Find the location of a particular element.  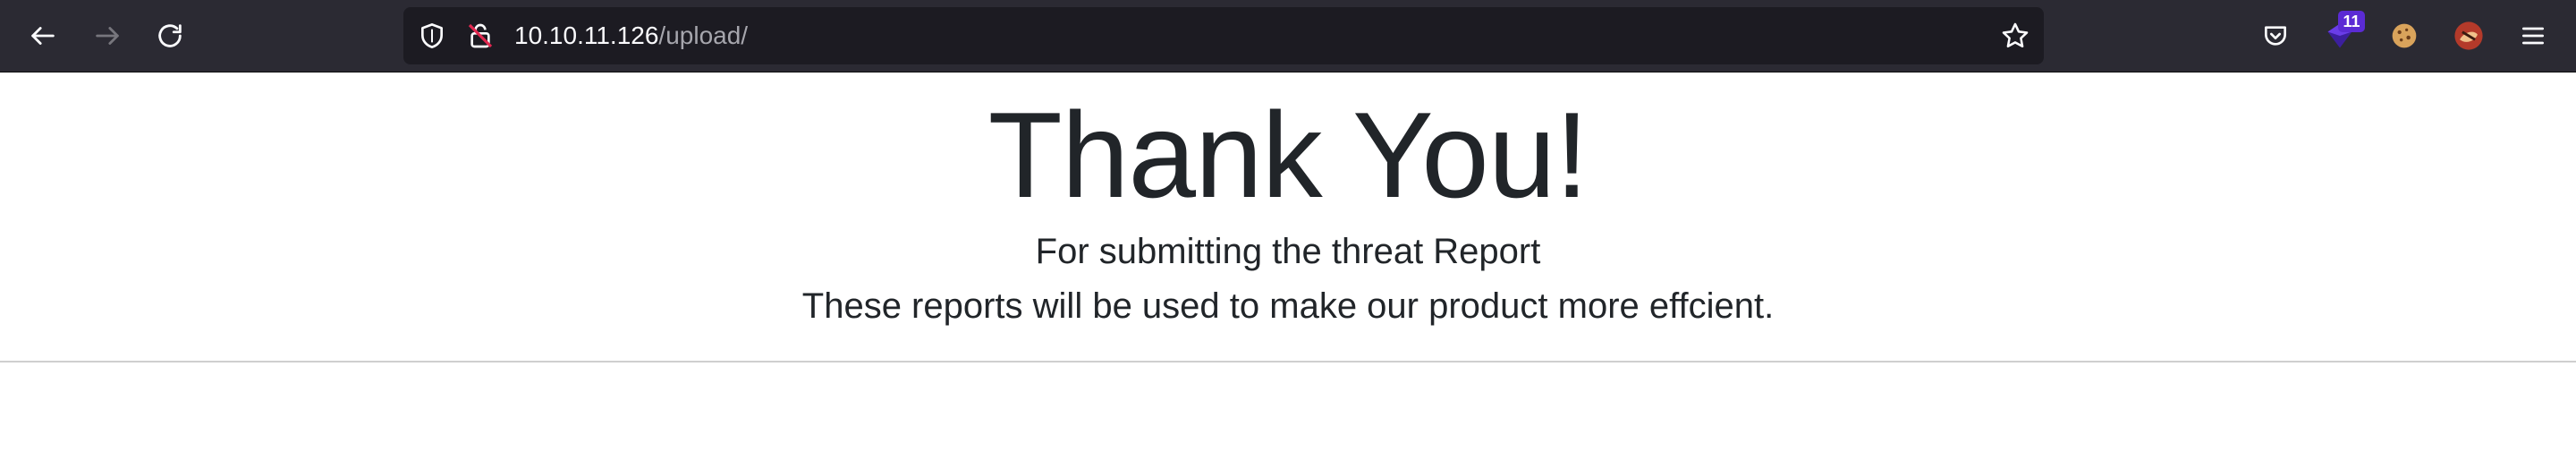

cookie-icon is located at coordinates (2404, 35).